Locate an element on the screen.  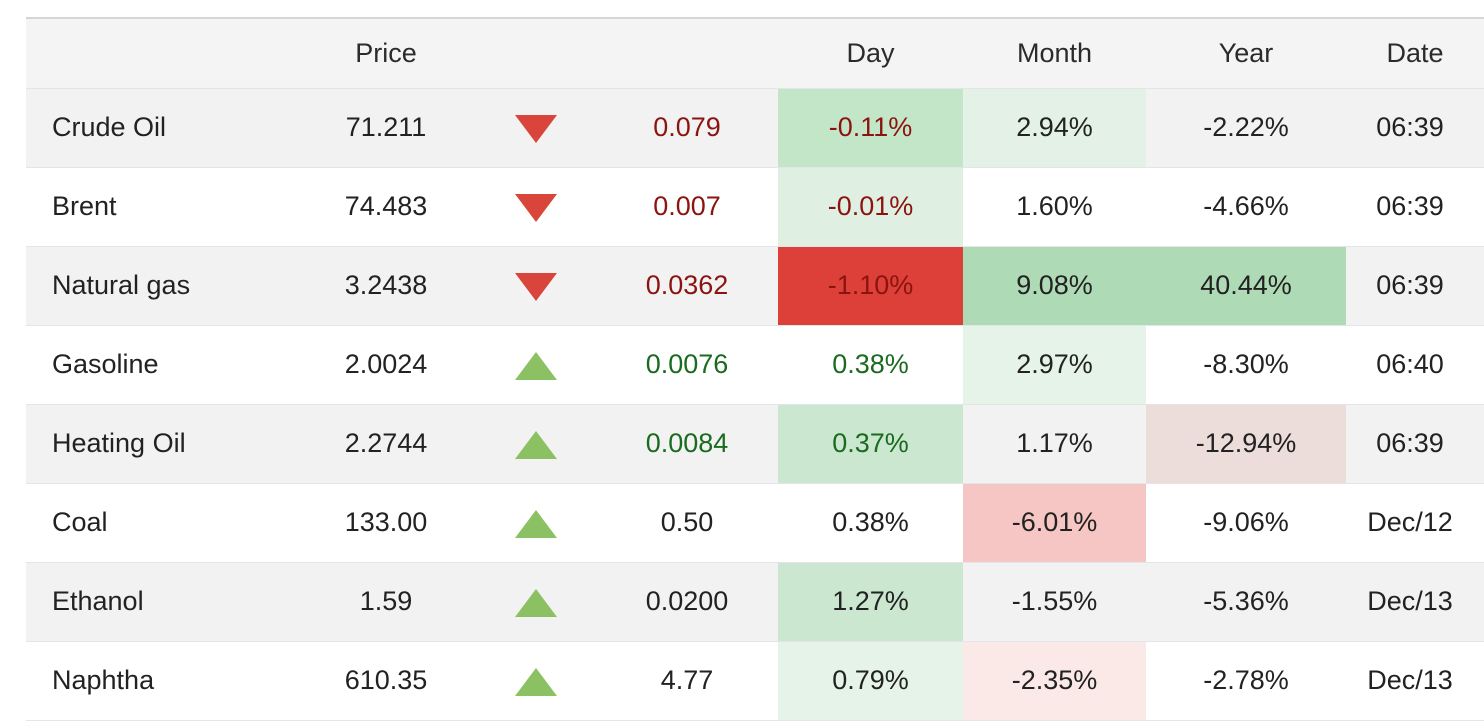
cell-commodity-name: Coal is located at coordinates (161, 523).